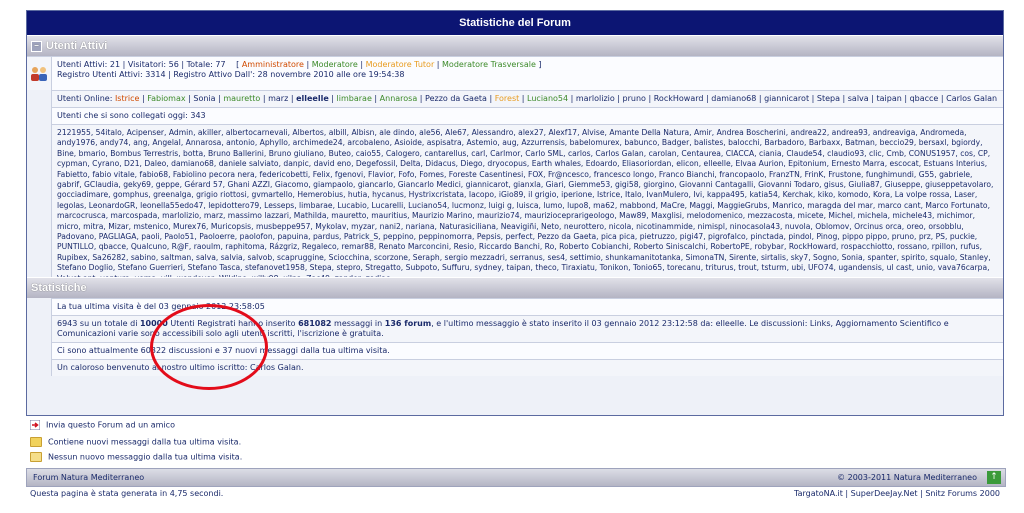 This screenshot has width=1024, height=513. I want to click on online-user-link: Forest, so click(507, 98).